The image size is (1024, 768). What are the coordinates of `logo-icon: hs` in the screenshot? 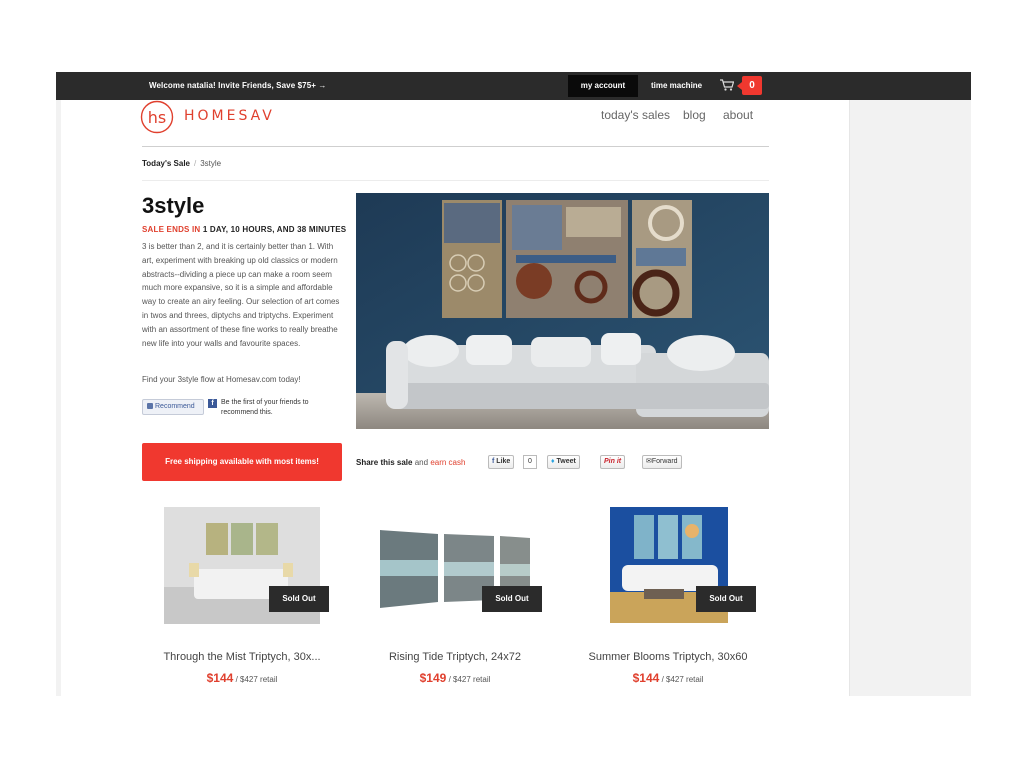 It's located at (157, 117).